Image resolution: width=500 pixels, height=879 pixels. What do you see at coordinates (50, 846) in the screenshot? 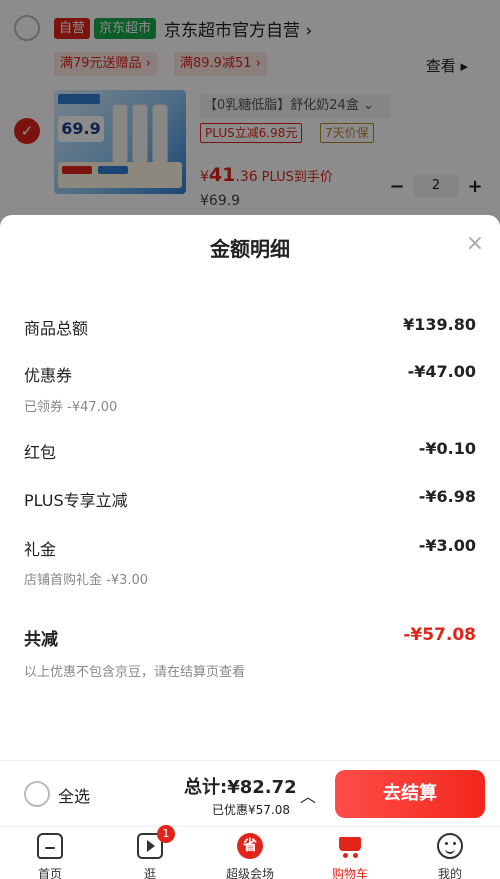
I see `home-icon` at bounding box center [50, 846].